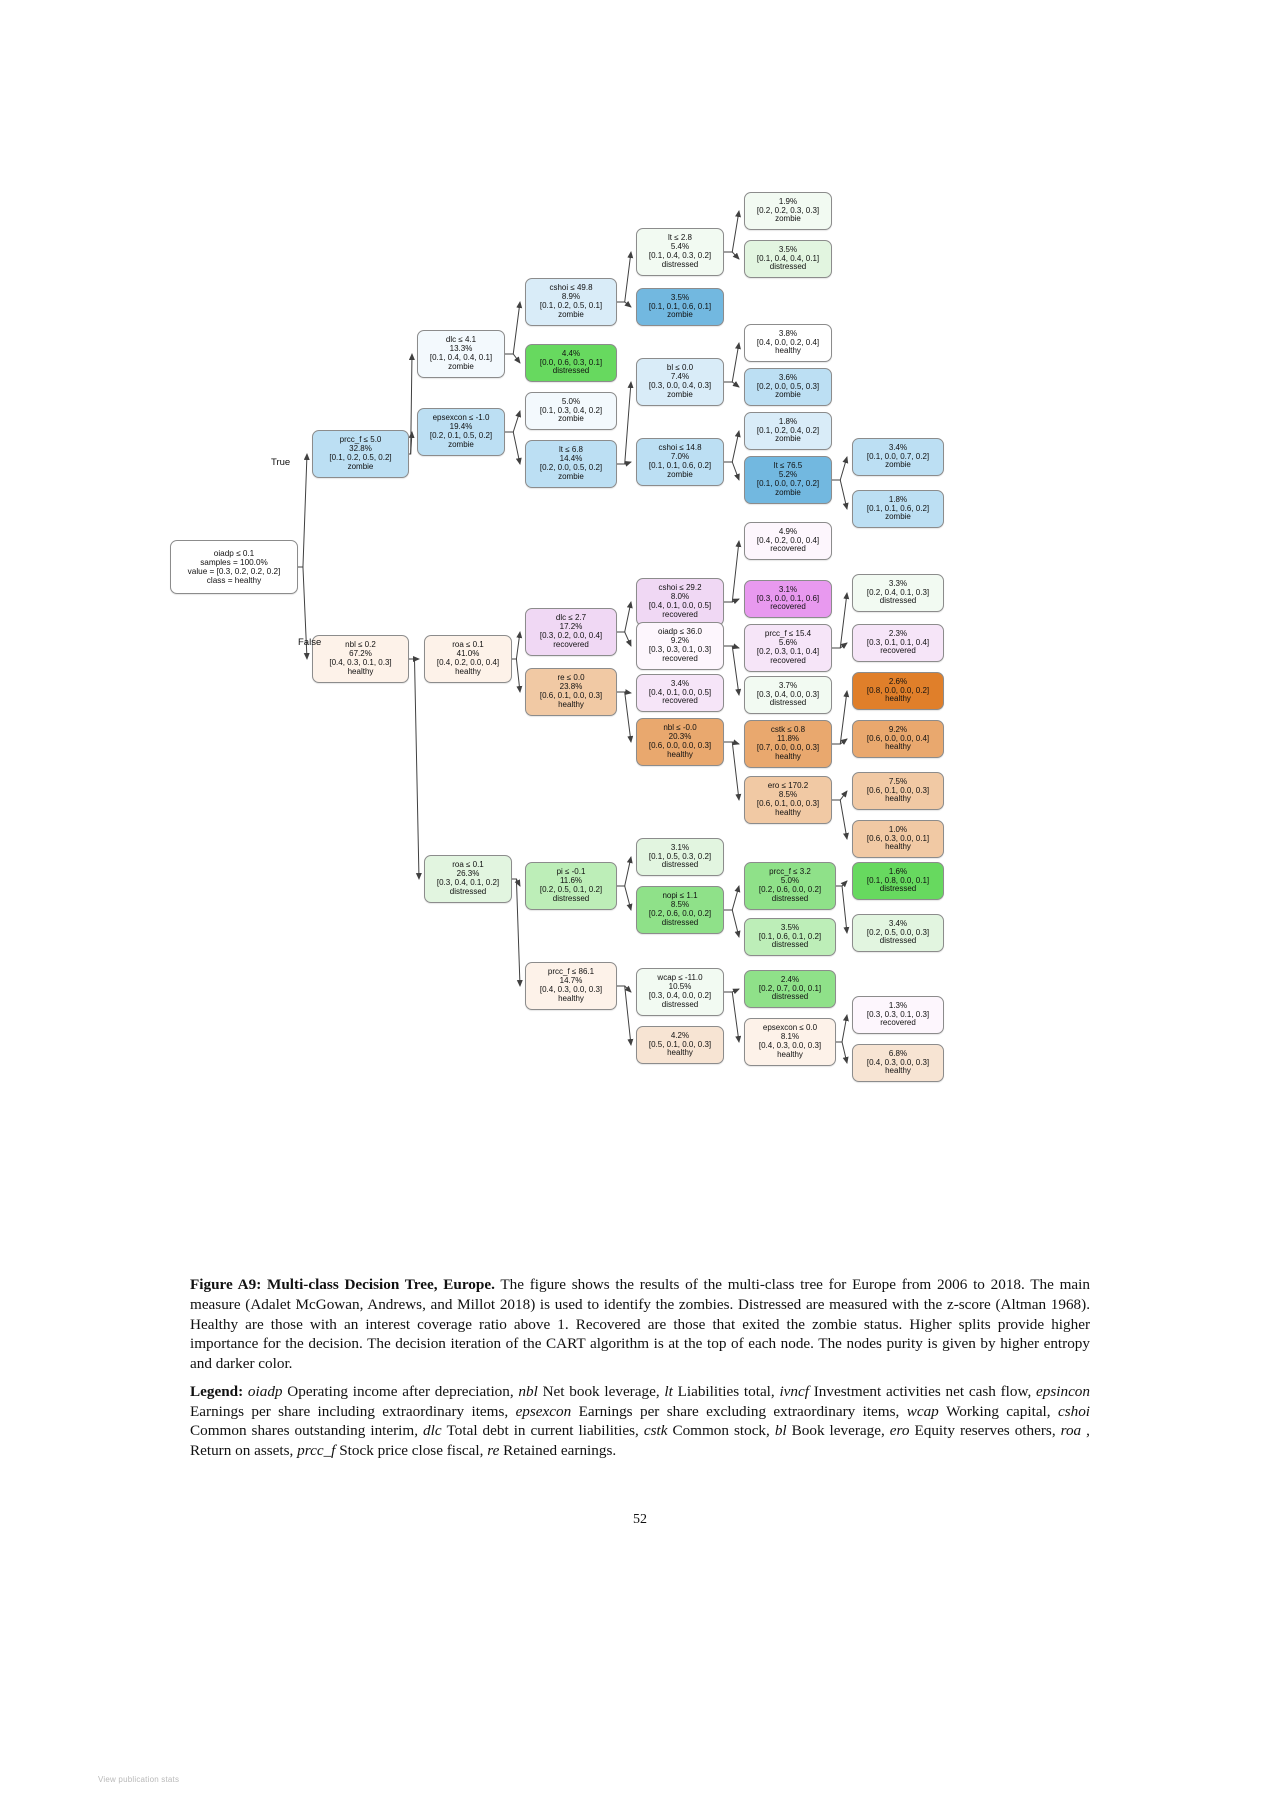 The height and width of the screenshot is (1809, 1280). I want to click on figure-title: Multi-class Decision Tree, Europe., so click(381, 1284).